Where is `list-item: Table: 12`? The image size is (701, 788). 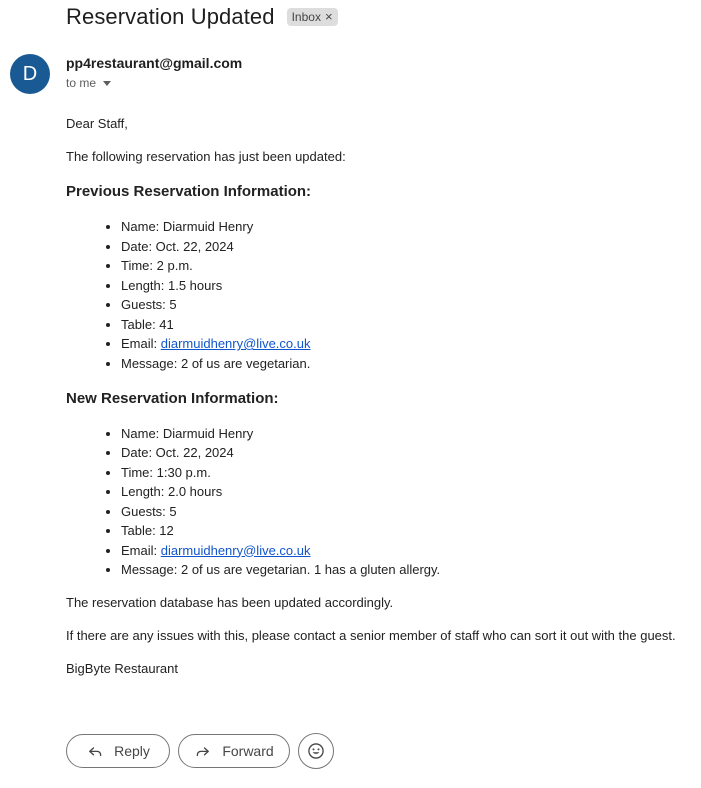 list-item: Table: 12 is located at coordinates (408, 531).